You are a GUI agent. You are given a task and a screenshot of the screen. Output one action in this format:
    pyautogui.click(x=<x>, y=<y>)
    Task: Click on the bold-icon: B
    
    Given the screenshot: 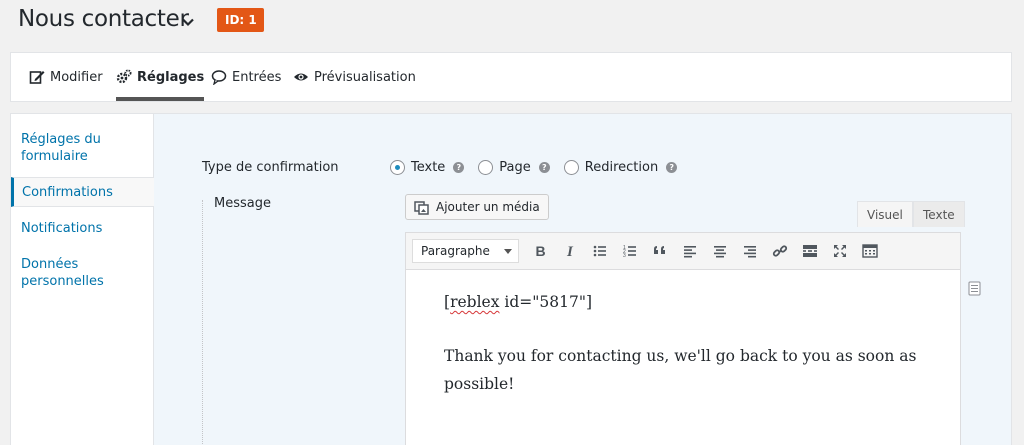 What is the action you would take?
    pyautogui.click(x=541, y=251)
    